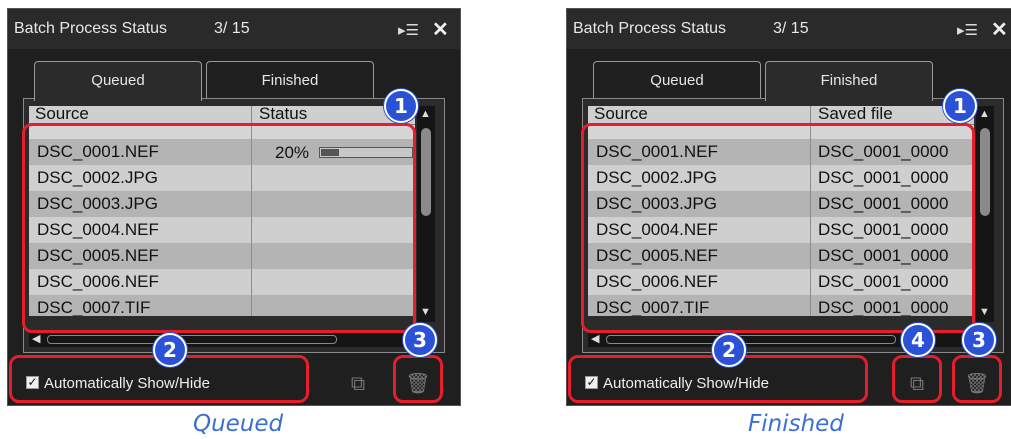 The width and height of the screenshot is (1011, 439). Describe the element at coordinates (283, 115) in the screenshot. I see `column-header-status: Status` at that location.